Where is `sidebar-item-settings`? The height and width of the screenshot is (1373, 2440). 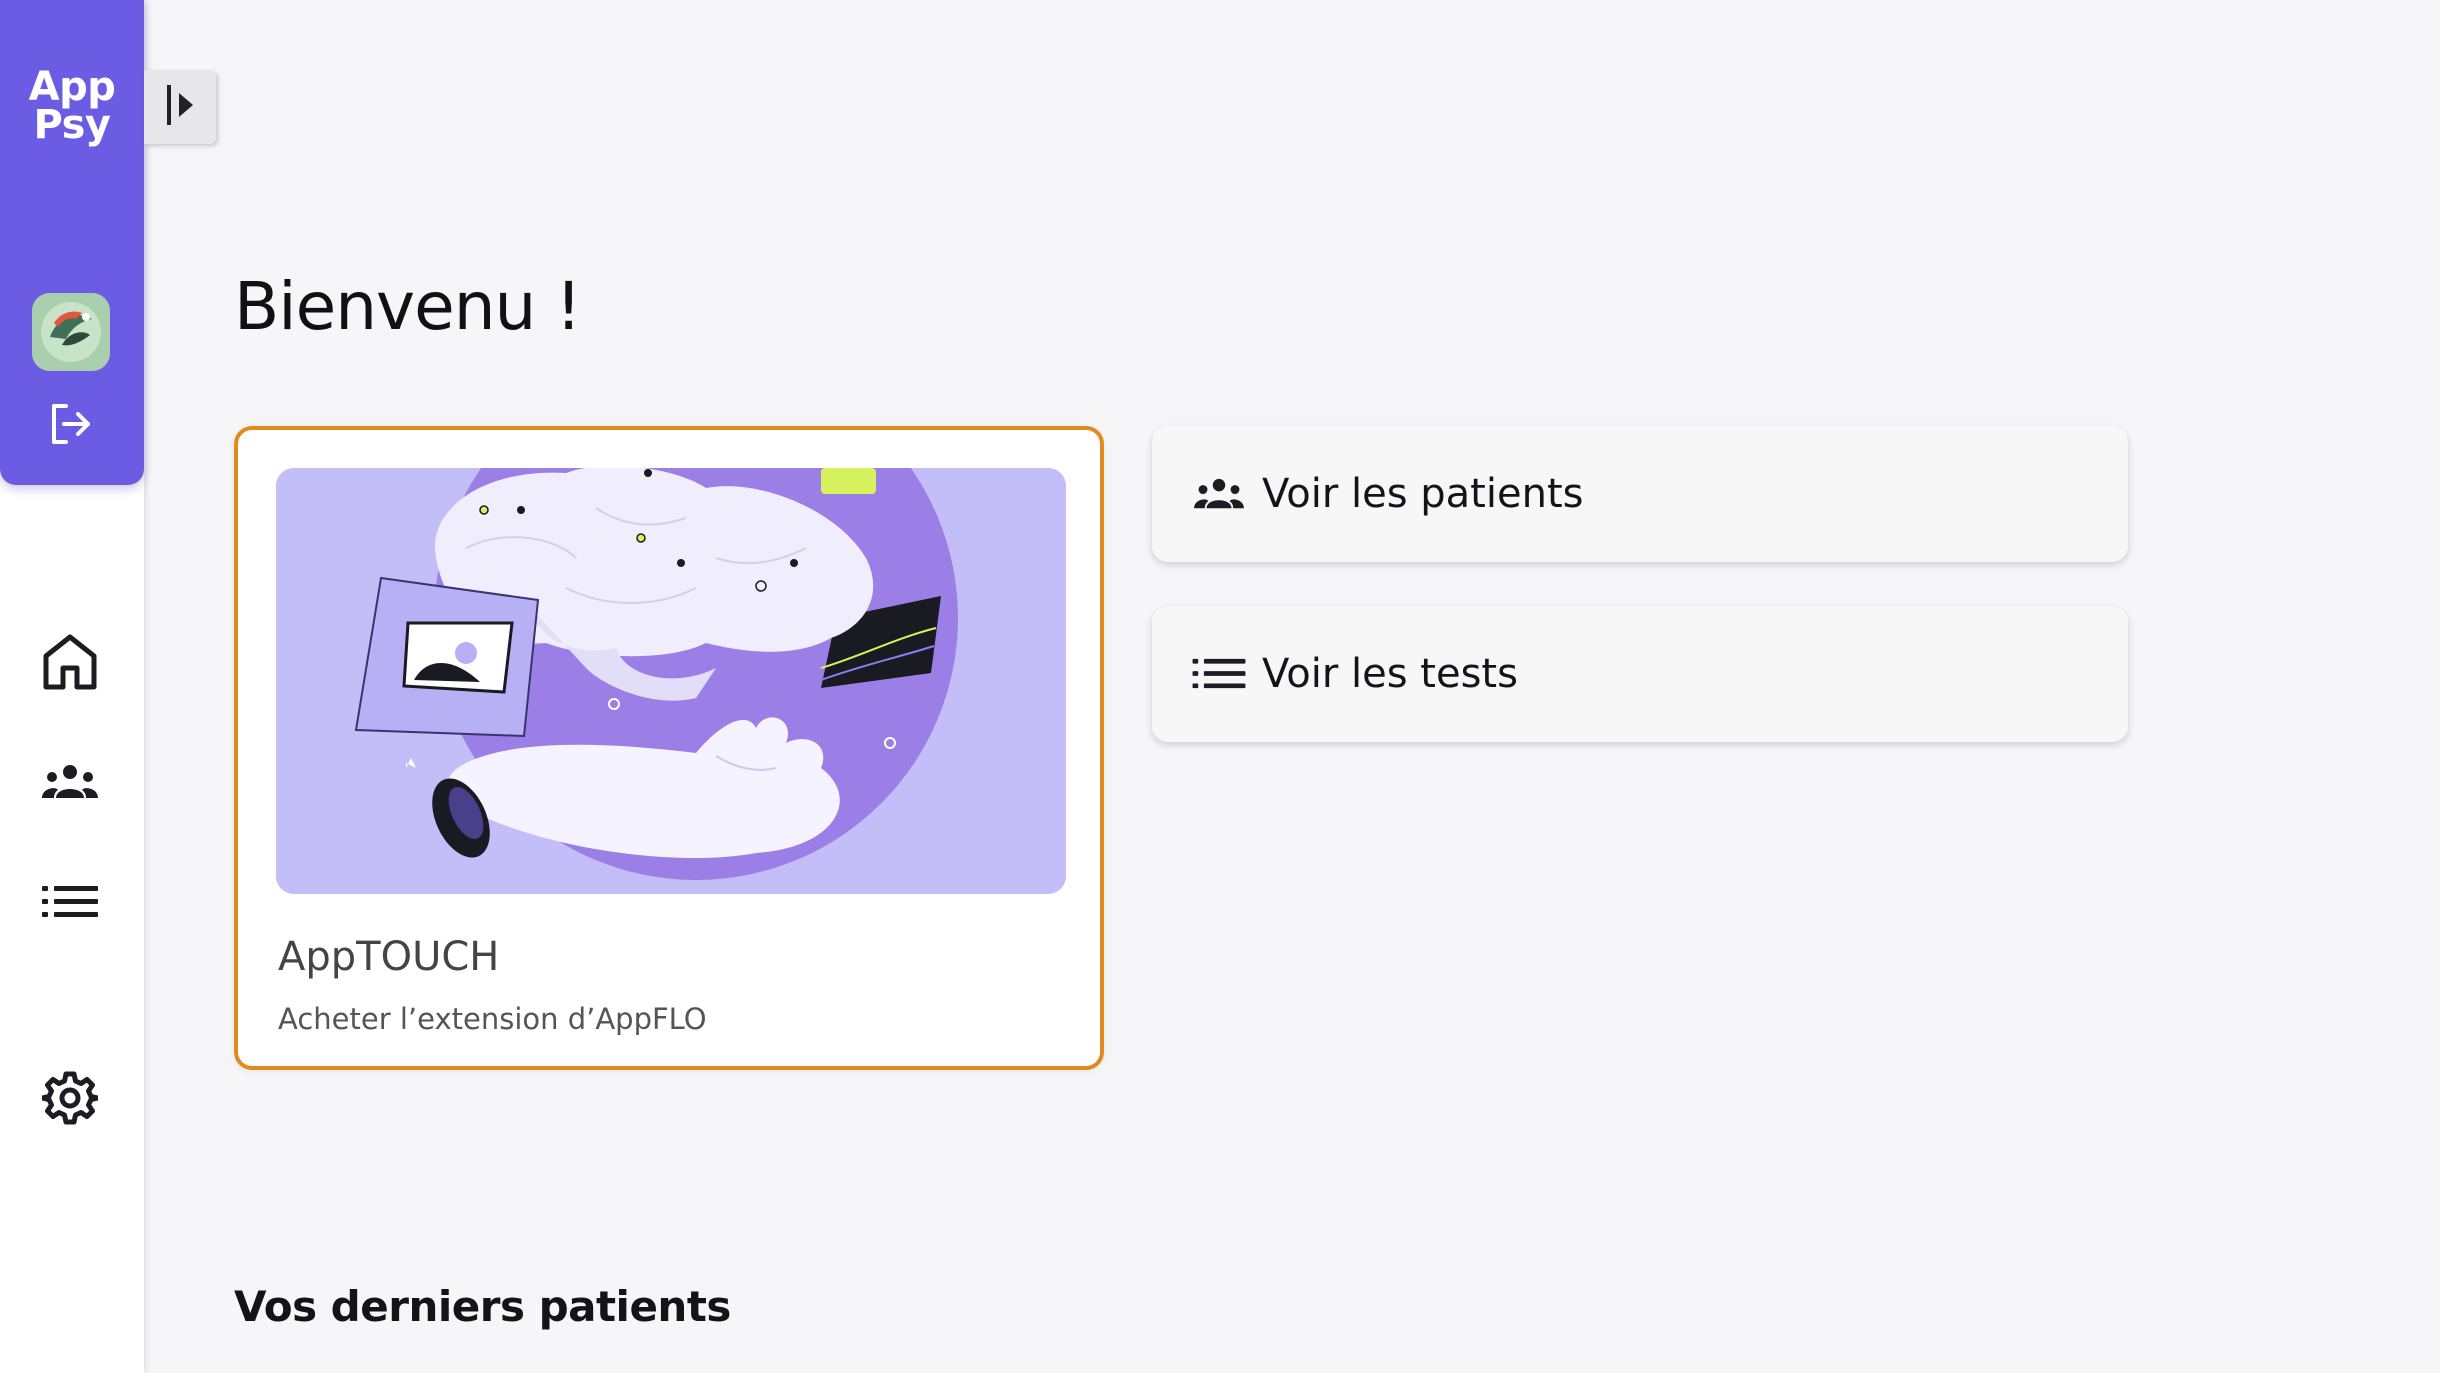 sidebar-item-settings is located at coordinates (70, 1100).